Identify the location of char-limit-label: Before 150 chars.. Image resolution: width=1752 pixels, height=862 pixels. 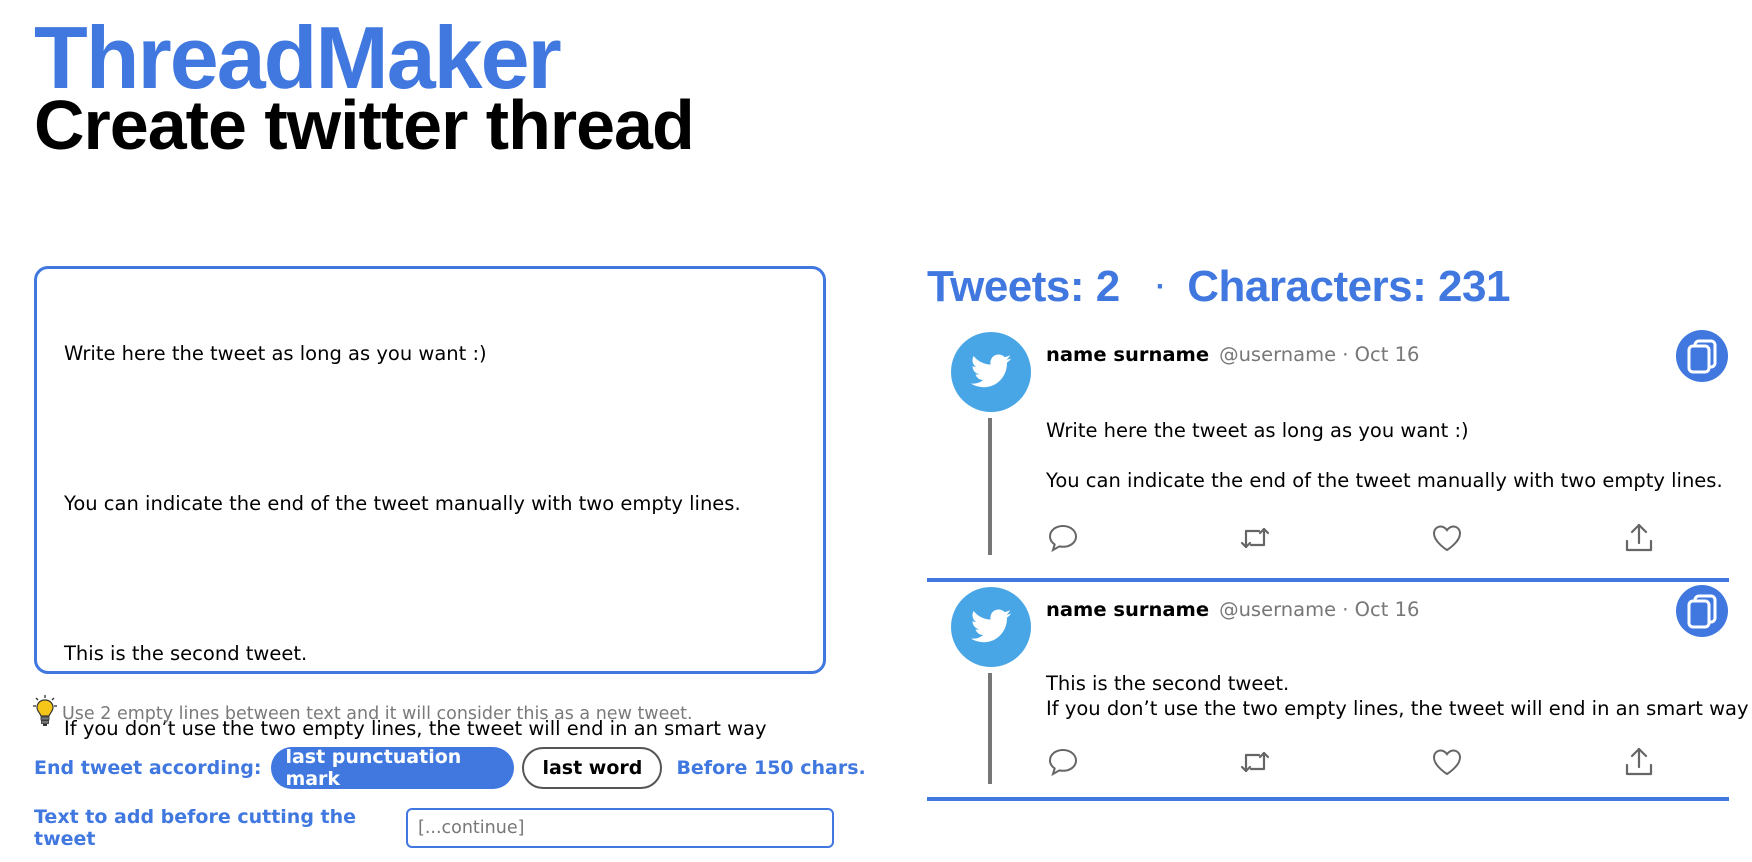
(771, 768).